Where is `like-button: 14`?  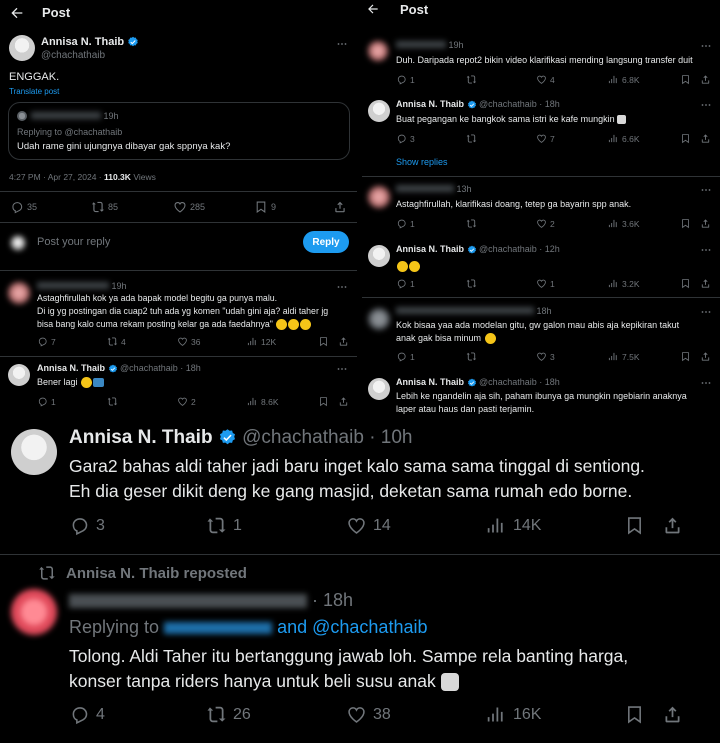
like-button: 14 is located at coordinates (368, 525).